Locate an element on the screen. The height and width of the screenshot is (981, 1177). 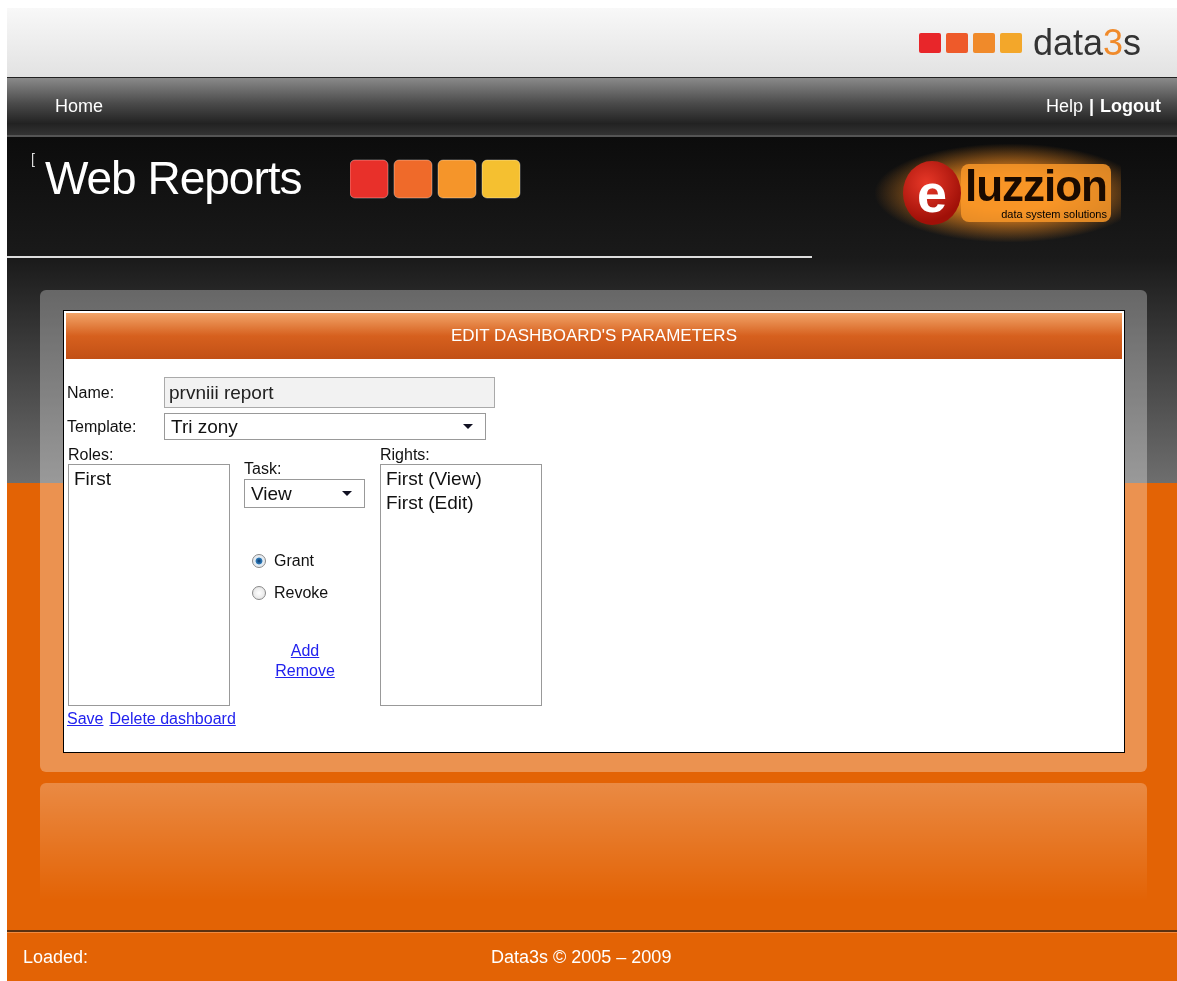
list-item: First (View) is located at coordinates (461, 479).